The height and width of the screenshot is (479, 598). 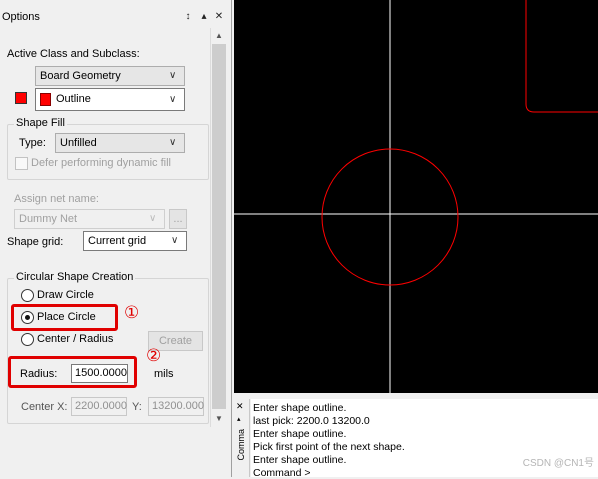 What do you see at coordinates (164, 374) in the screenshot?
I see `radius-unit: mils` at bounding box center [164, 374].